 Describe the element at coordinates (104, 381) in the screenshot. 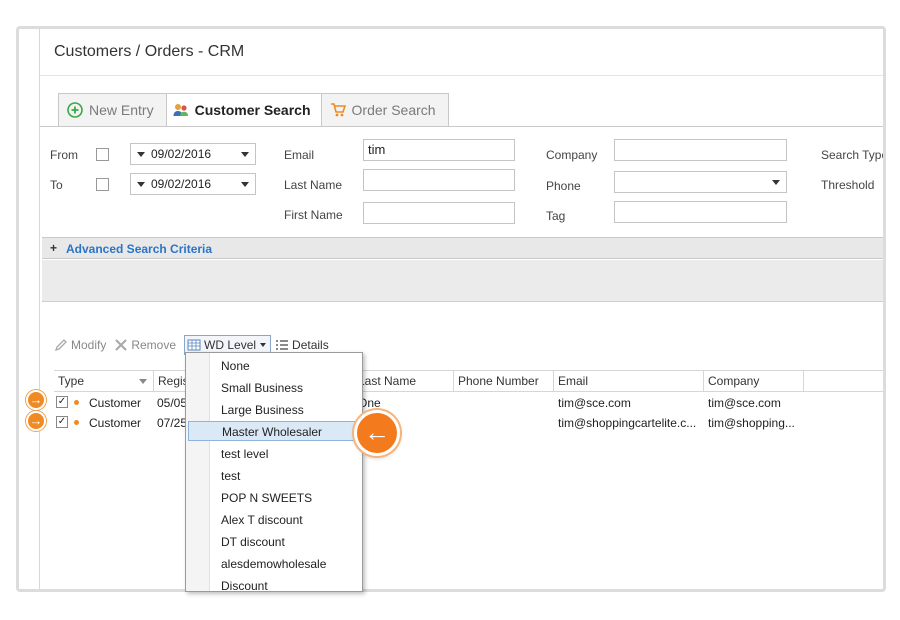

I see `column-type: Type` at that location.